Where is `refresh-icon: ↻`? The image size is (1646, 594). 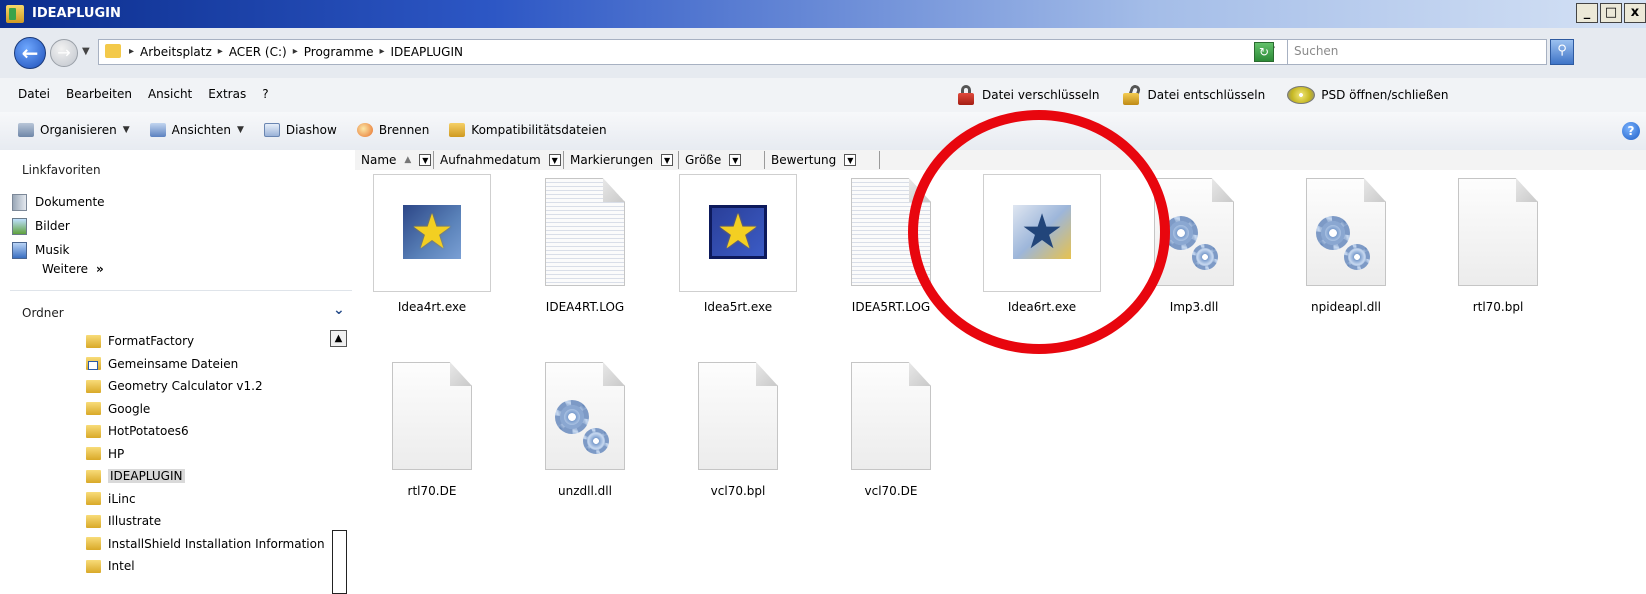 refresh-icon: ↻ is located at coordinates (1264, 52).